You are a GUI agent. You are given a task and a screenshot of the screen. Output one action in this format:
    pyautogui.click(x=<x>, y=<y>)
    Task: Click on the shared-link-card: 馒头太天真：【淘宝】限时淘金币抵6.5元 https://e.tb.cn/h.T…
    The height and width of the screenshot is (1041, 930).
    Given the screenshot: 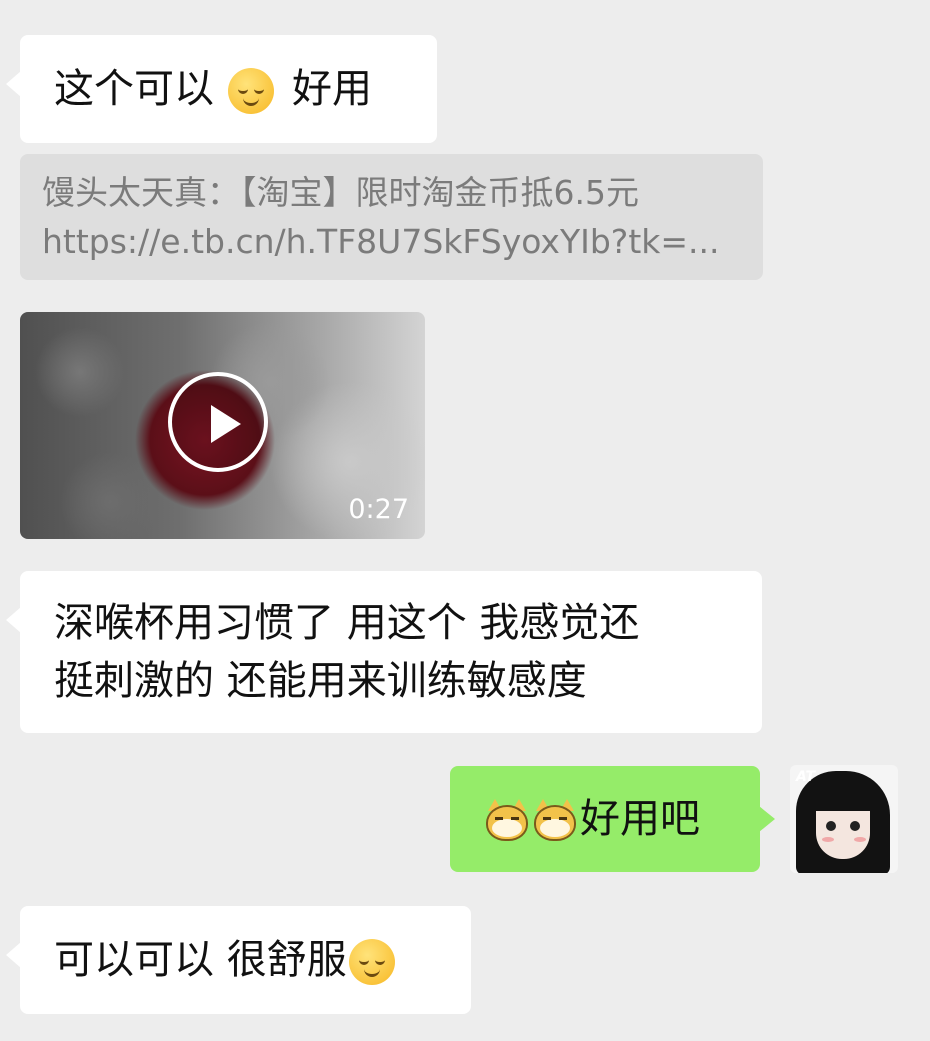 What is the action you would take?
    pyautogui.click(x=391, y=217)
    